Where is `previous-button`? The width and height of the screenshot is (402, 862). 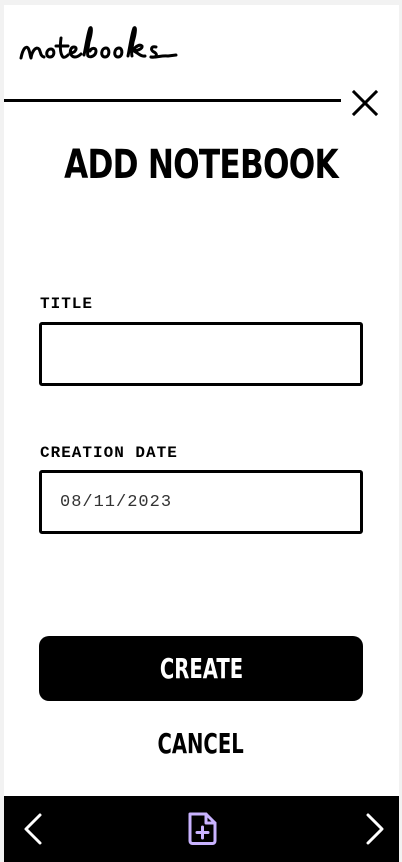
previous-button is located at coordinates (34, 831).